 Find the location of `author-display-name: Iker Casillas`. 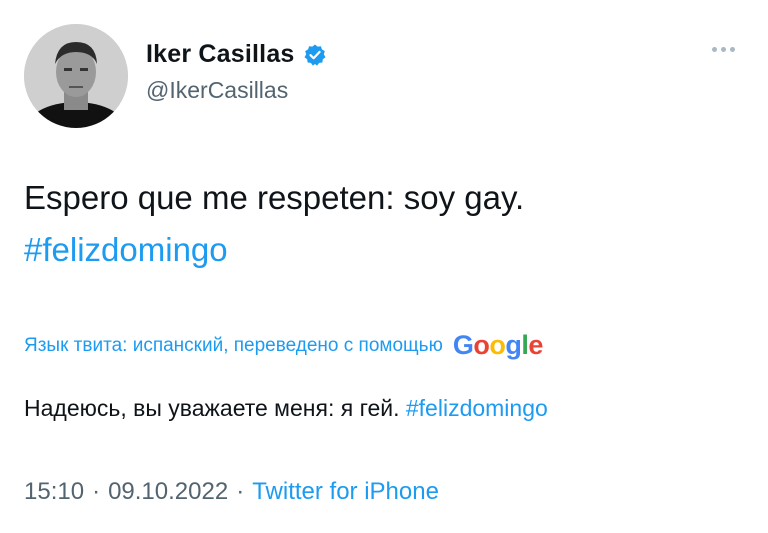

author-display-name: Iker Casillas is located at coordinates (220, 54).